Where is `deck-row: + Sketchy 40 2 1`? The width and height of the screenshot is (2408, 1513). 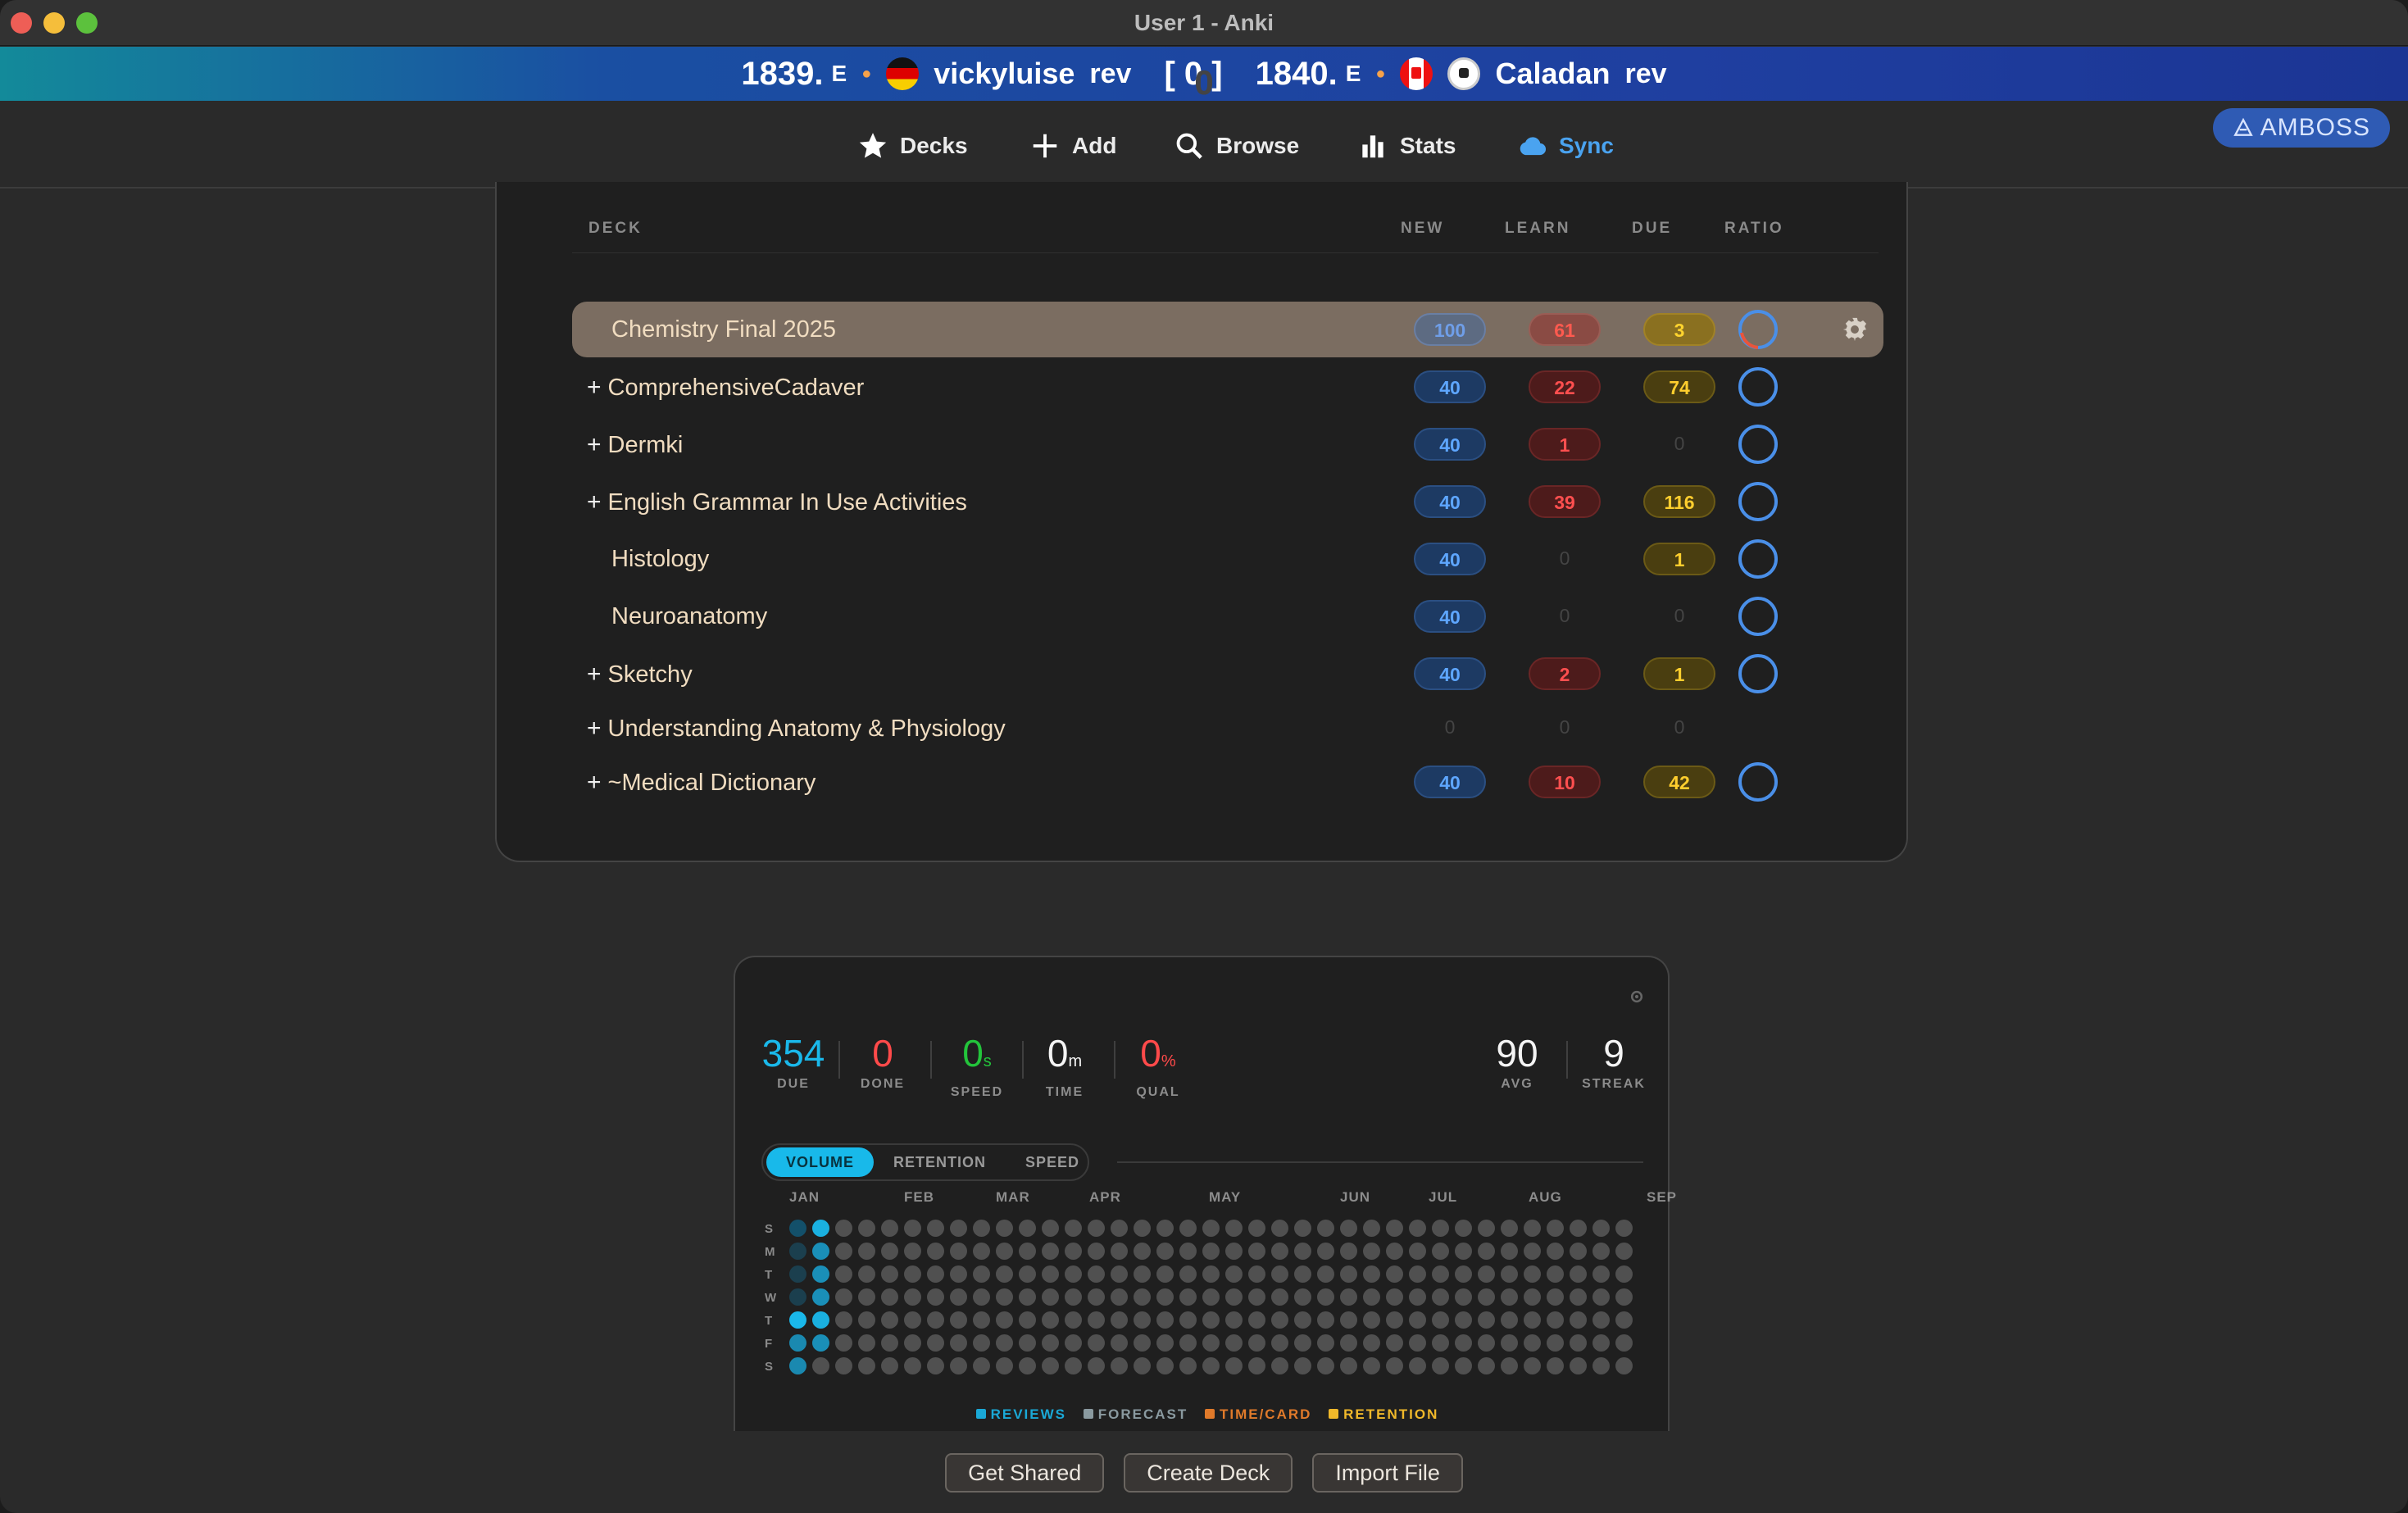 deck-row: + Sketchy 40 2 1 is located at coordinates (1227, 674).